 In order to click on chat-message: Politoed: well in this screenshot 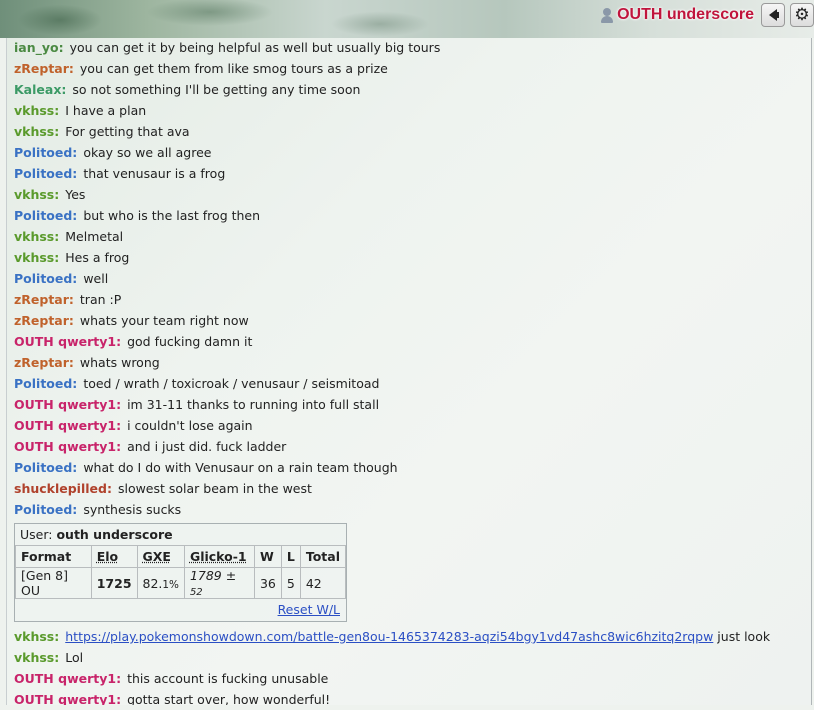, I will do `click(409, 278)`.